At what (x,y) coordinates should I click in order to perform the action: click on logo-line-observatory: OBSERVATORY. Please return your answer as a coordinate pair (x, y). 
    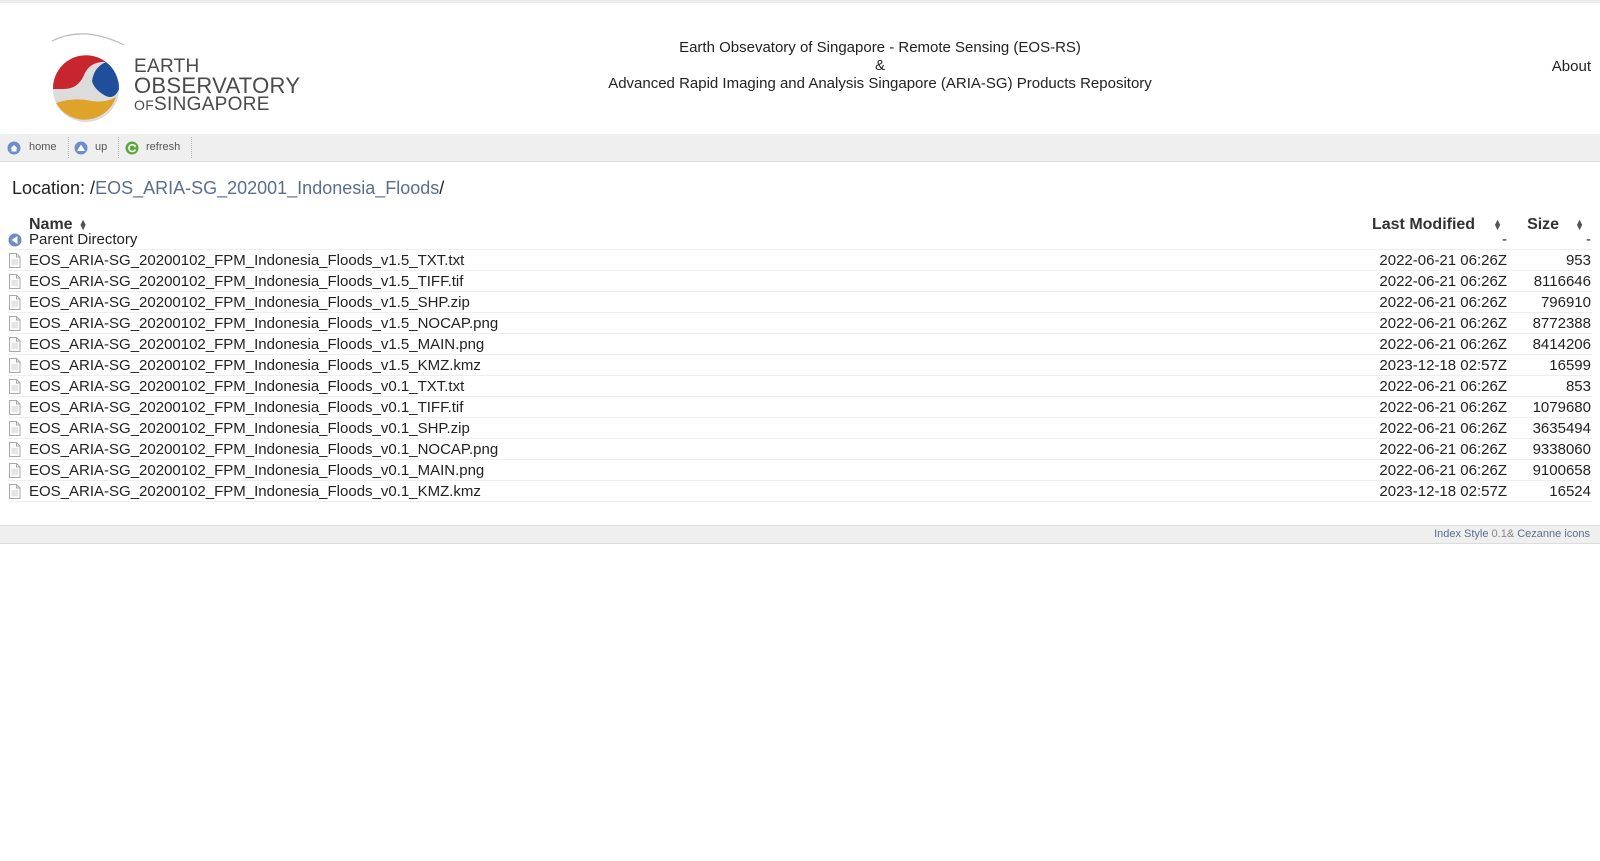
    Looking at the image, I should click on (217, 85).